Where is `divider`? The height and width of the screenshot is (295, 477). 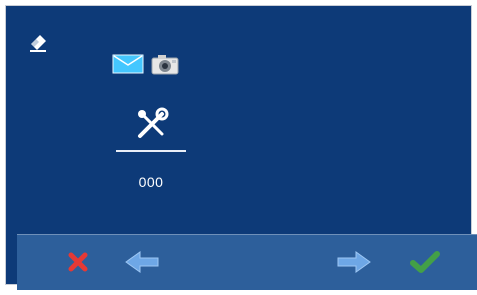 divider is located at coordinates (151, 151).